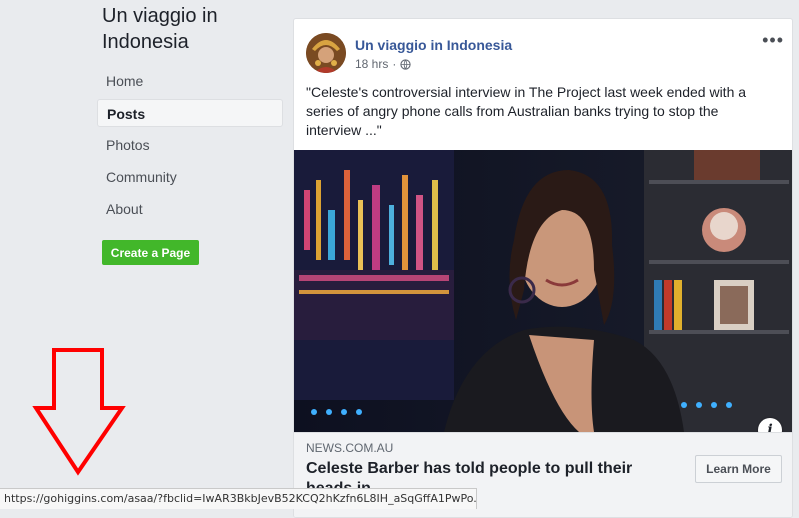  Describe the element at coordinates (350, 448) in the screenshot. I see `link-domain: NEWS.COM.AU` at that location.